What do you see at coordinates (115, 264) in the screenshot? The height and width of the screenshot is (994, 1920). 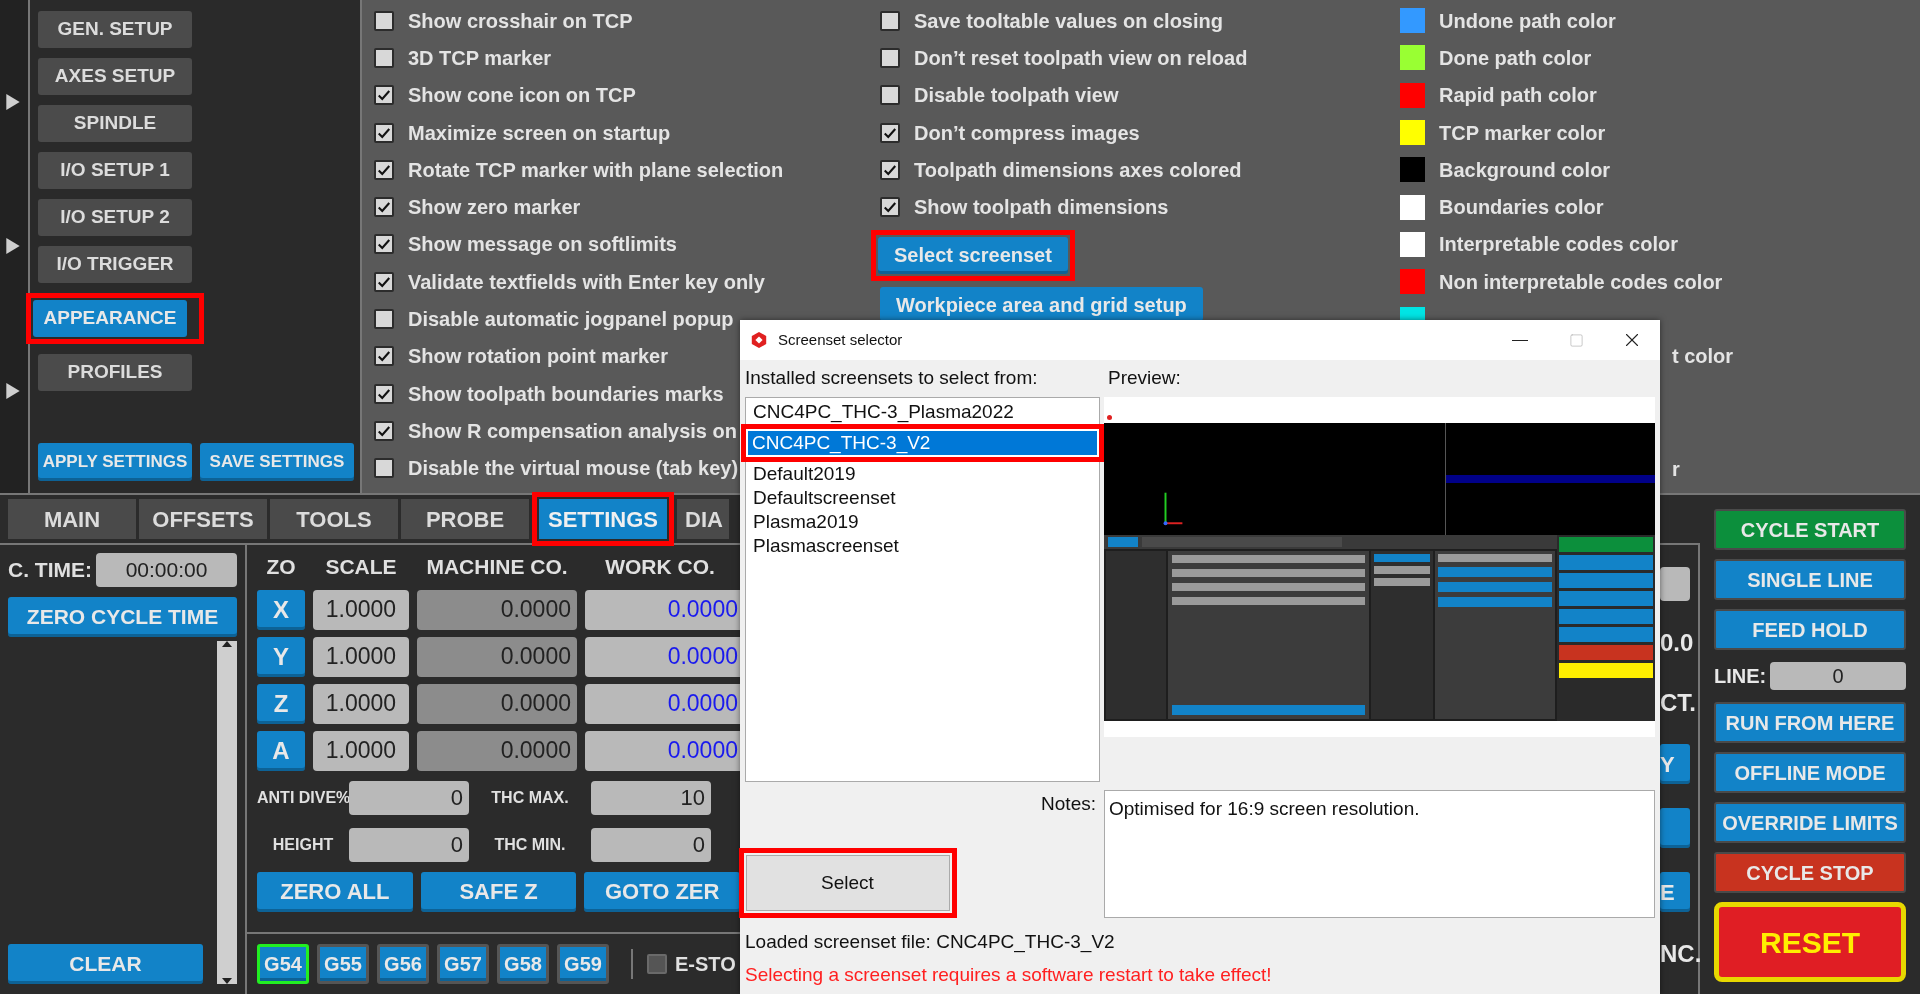 I see `sidebar-button: I/O TRIGGER` at bounding box center [115, 264].